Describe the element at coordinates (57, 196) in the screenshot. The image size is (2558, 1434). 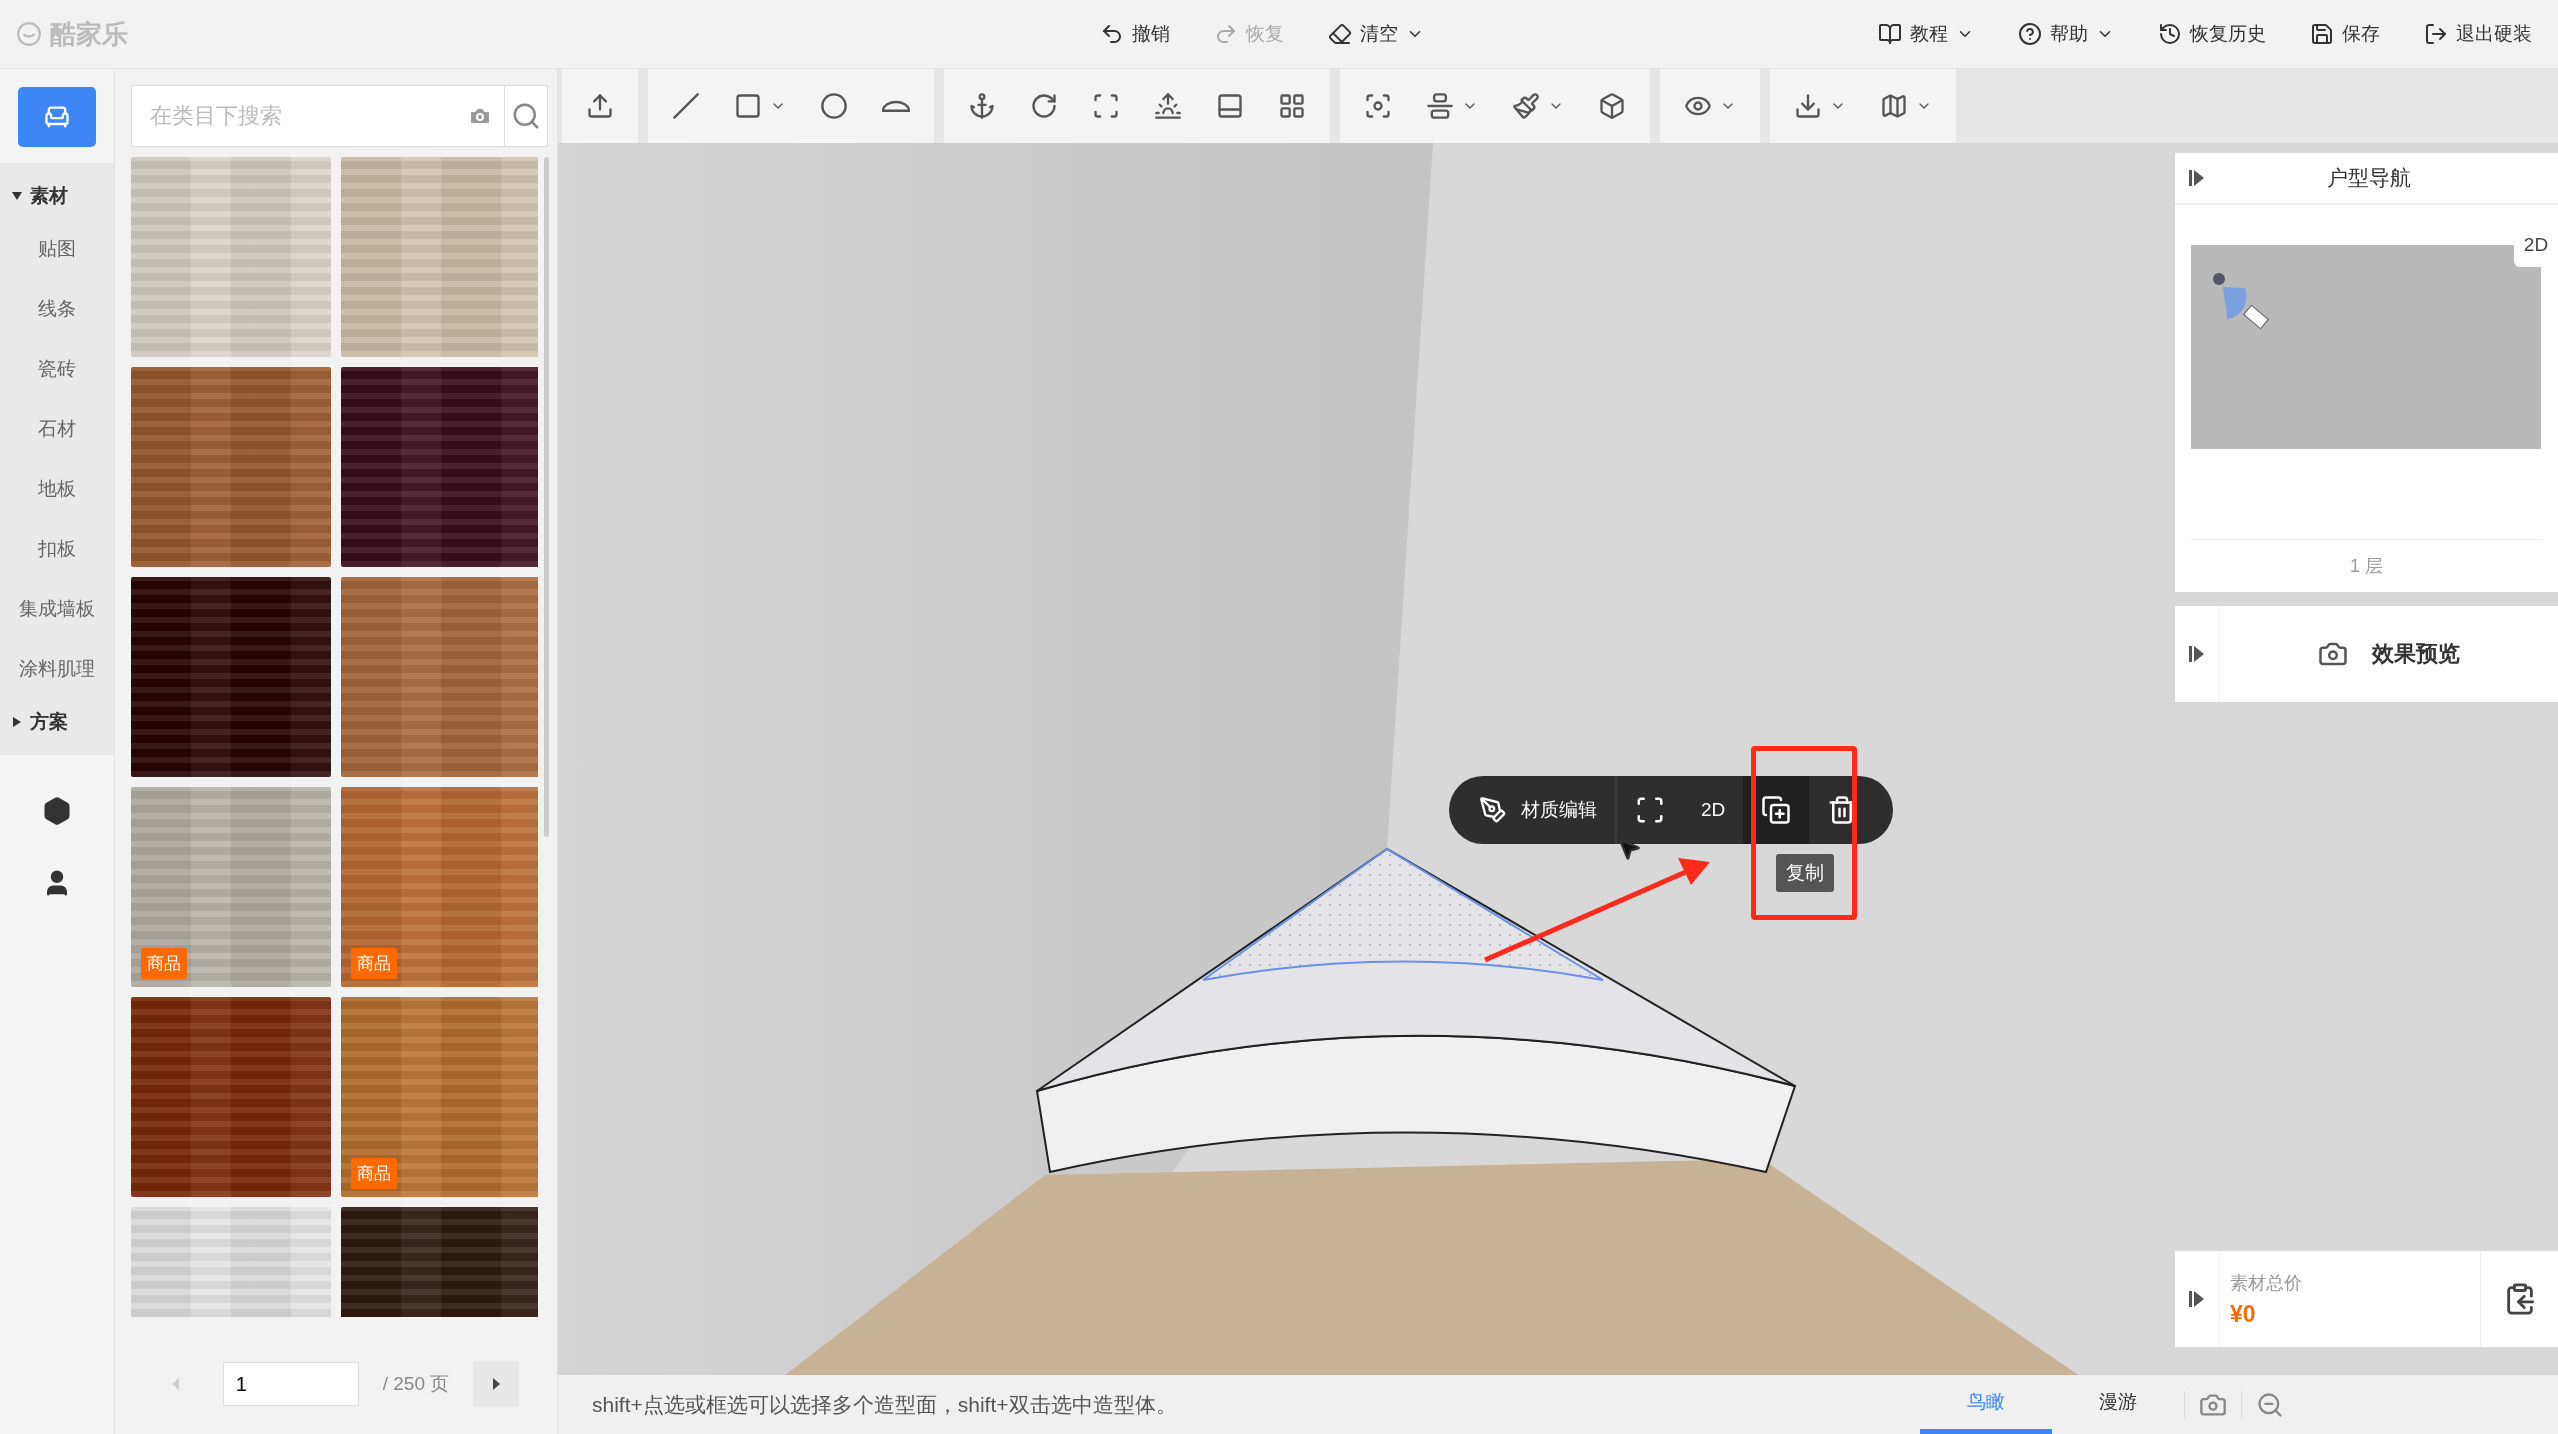
I see `category-header: 素材` at that location.